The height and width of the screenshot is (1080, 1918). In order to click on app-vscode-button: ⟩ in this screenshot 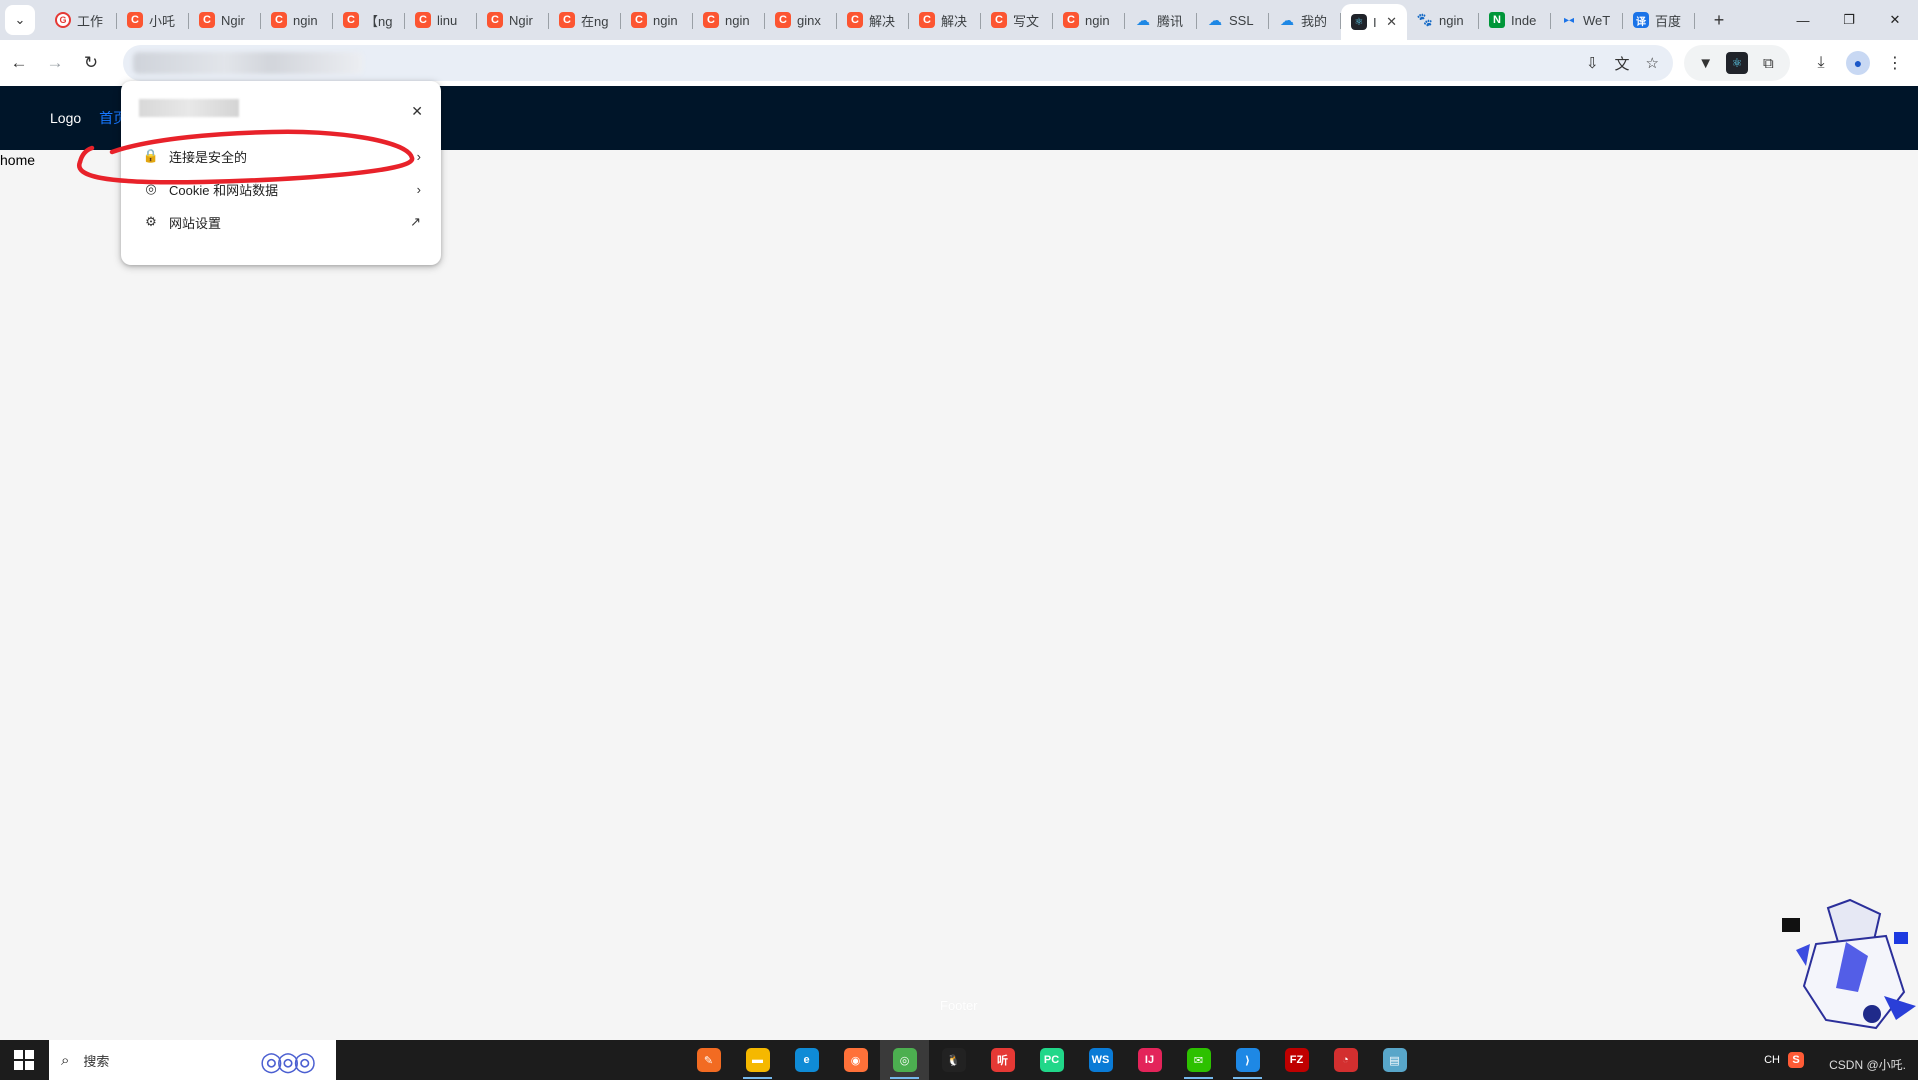, I will do `click(1247, 1060)`.